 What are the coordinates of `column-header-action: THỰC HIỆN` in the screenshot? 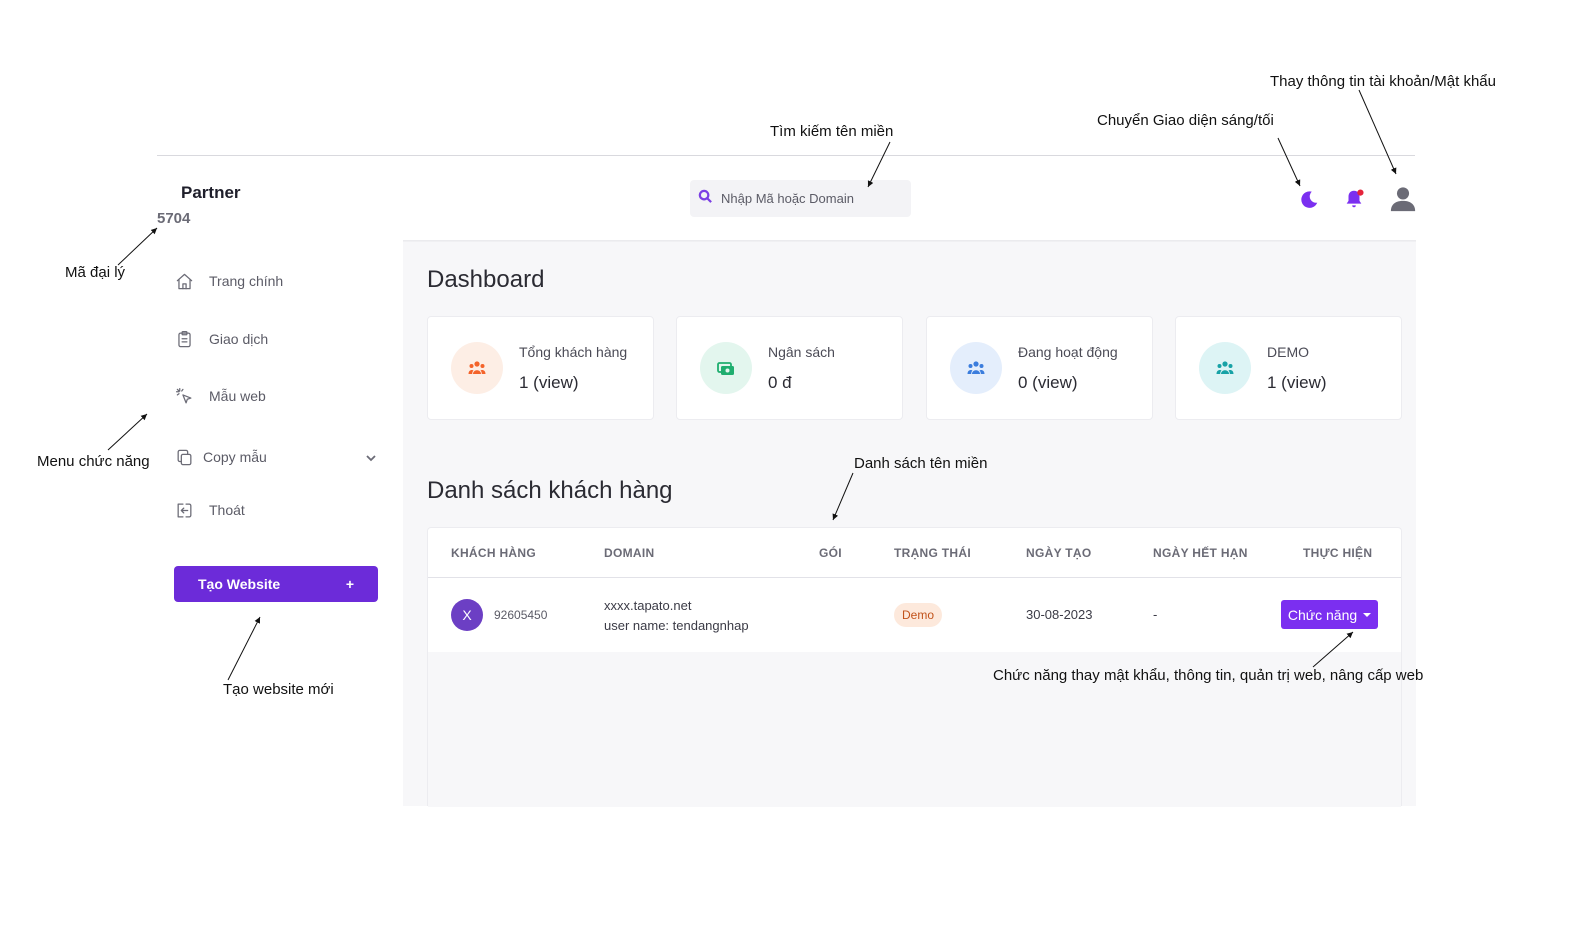 It's located at (1338, 553).